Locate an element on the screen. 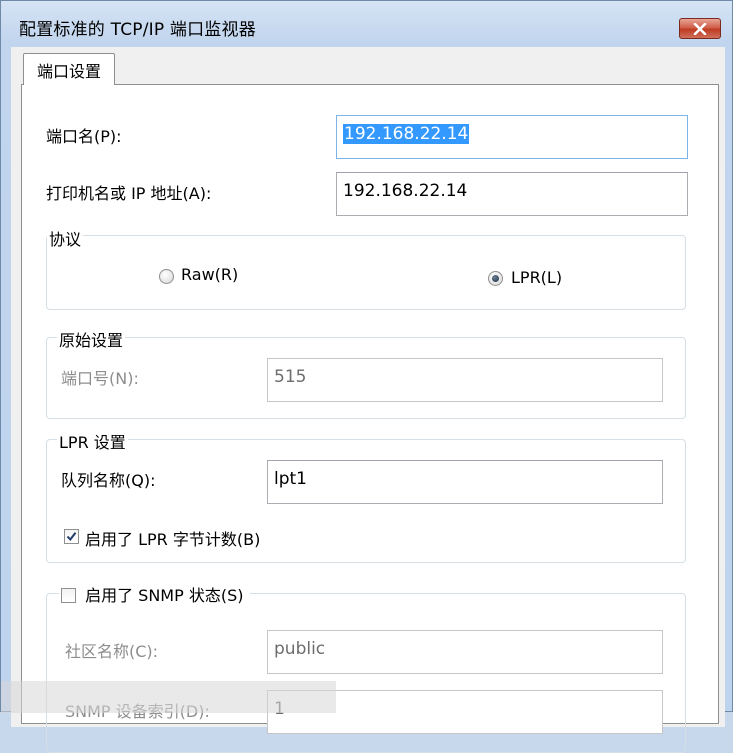  title-bar: 配置标准的 TCP/IP 端口监视器 is located at coordinates (366, 24).